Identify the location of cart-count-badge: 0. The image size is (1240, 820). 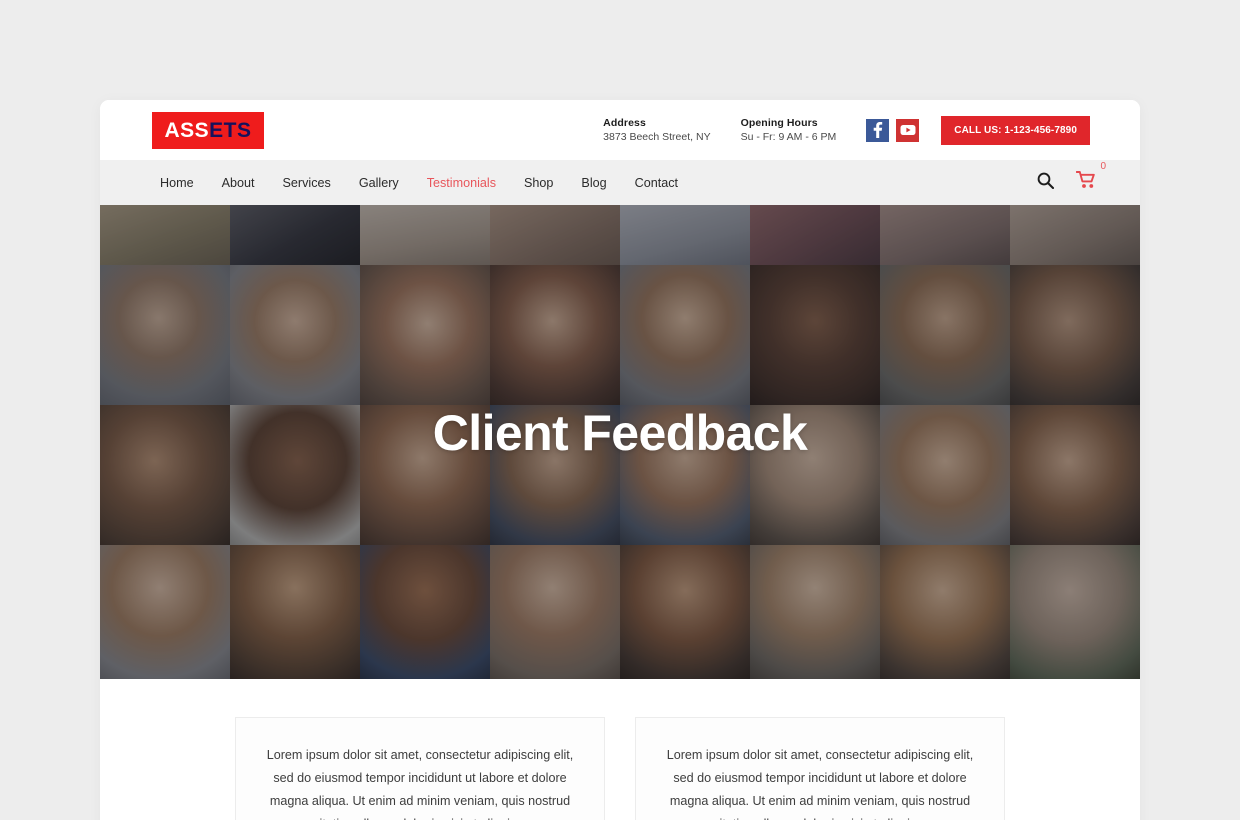
(1103, 166).